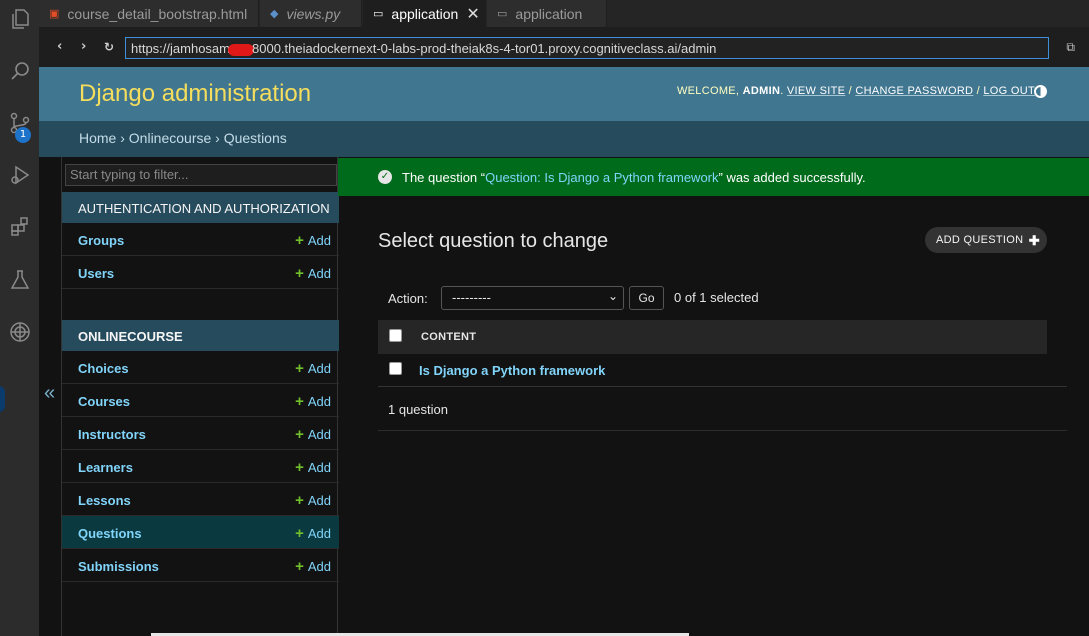 The height and width of the screenshot is (636, 1089). Describe the element at coordinates (395, 335) in the screenshot. I see `select-all-checkbox` at that location.